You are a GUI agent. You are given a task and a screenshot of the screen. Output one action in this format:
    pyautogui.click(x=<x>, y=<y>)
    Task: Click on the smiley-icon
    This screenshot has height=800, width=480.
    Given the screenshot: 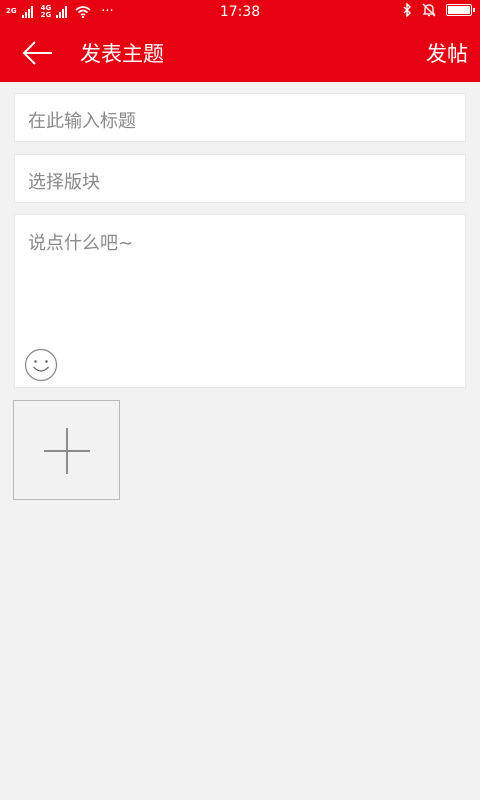 What is the action you would take?
    pyautogui.click(x=41, y=365)
    